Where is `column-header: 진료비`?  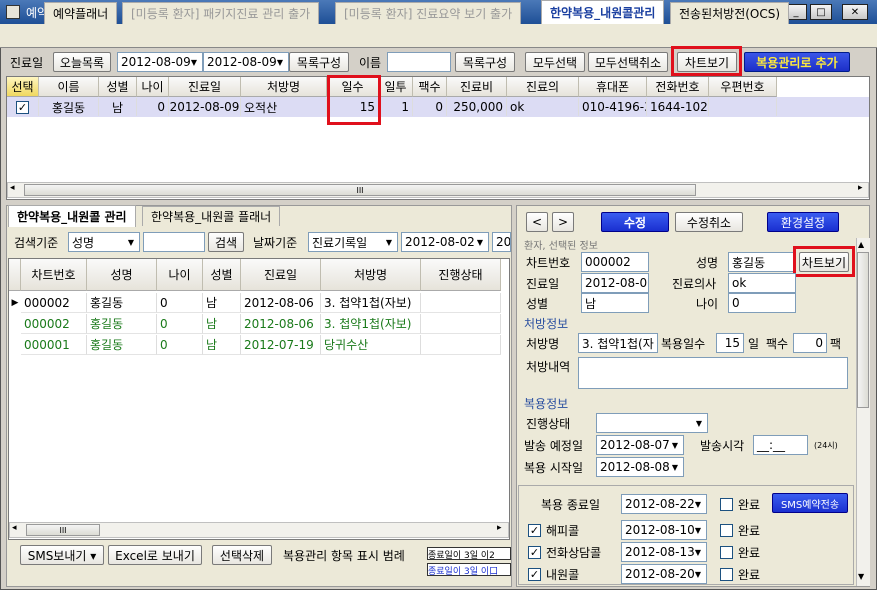 column-header: 진료비 is located at coordinates (477, 87).